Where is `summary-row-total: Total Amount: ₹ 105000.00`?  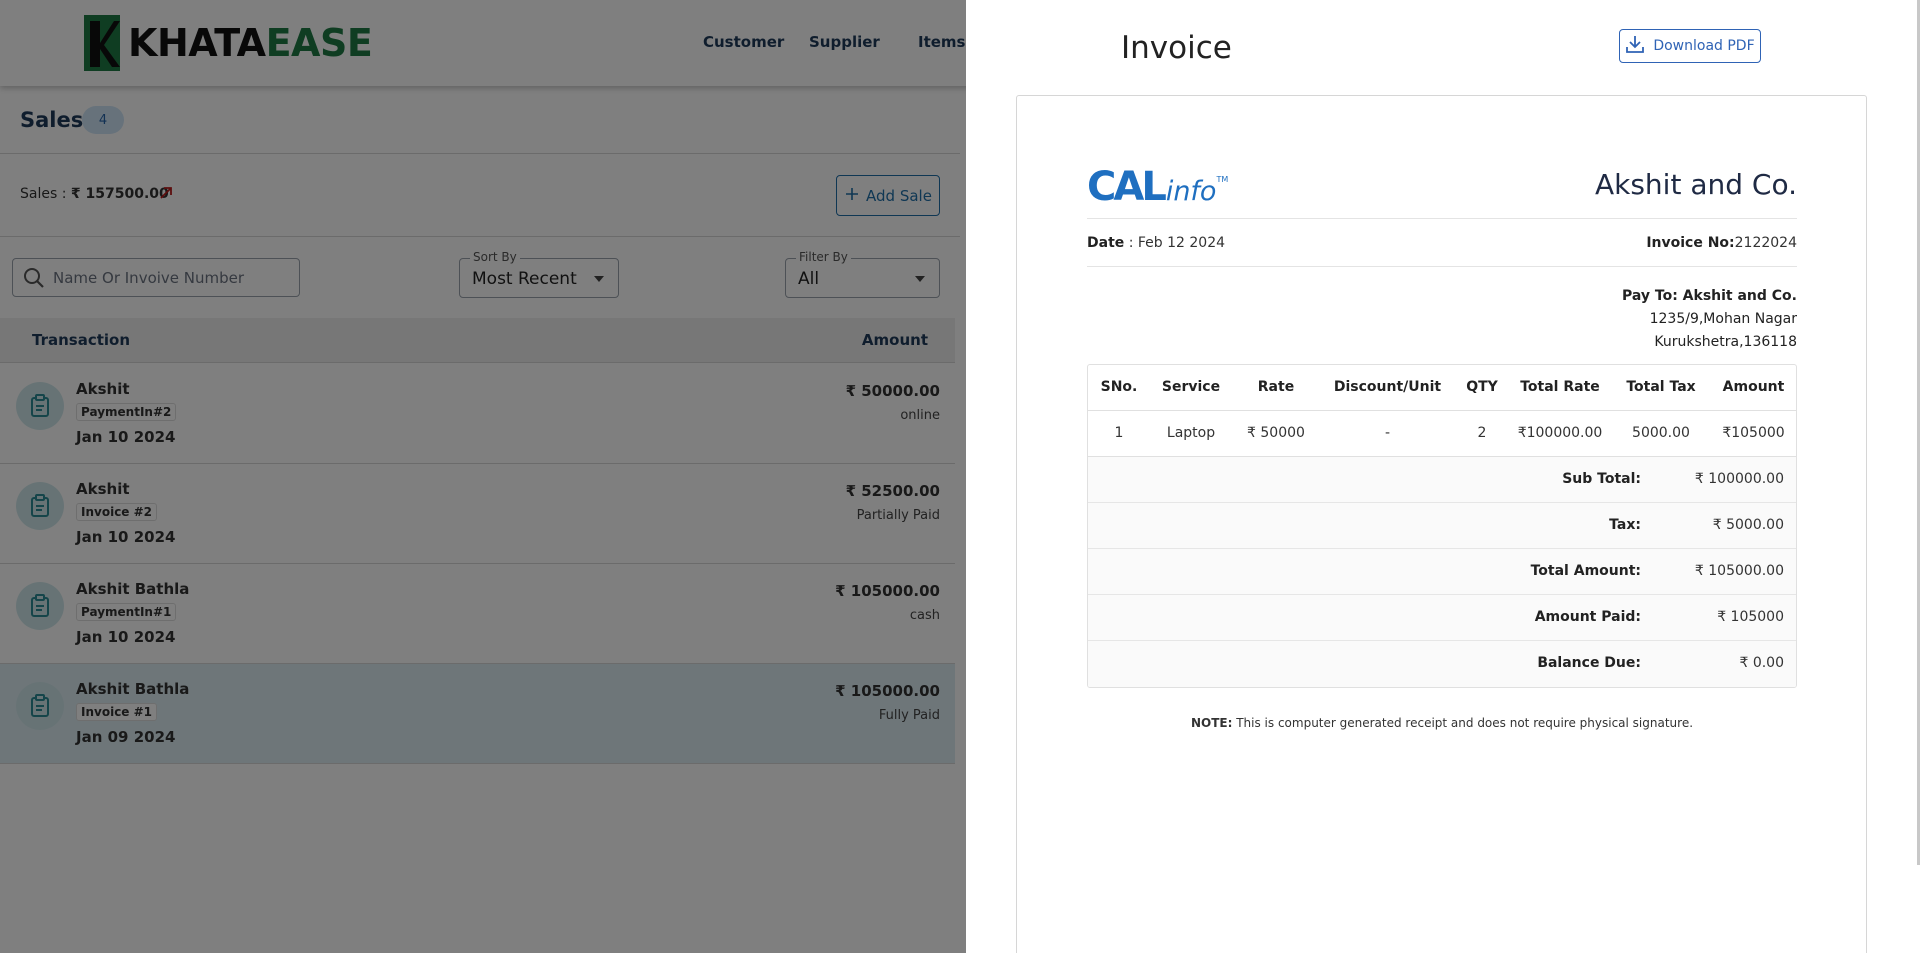
summary-row-total: Total Amount: ₹ 105000.00 is located at coordinates (1442, 571).